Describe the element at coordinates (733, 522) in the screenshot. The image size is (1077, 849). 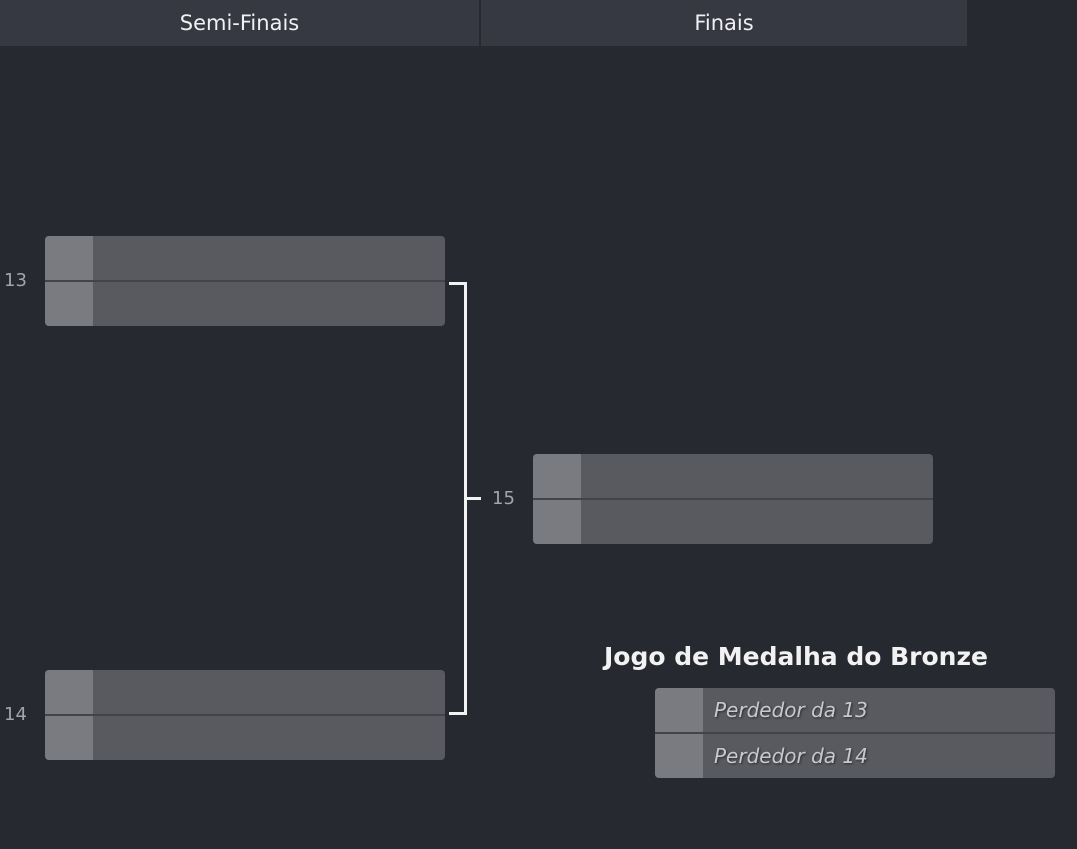
I see `match-15-slot-bottom` at that location.